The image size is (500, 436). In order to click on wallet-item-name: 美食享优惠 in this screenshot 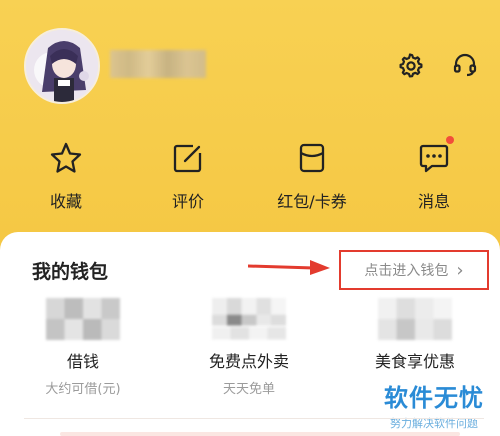, I will do `click(414, 361)`.